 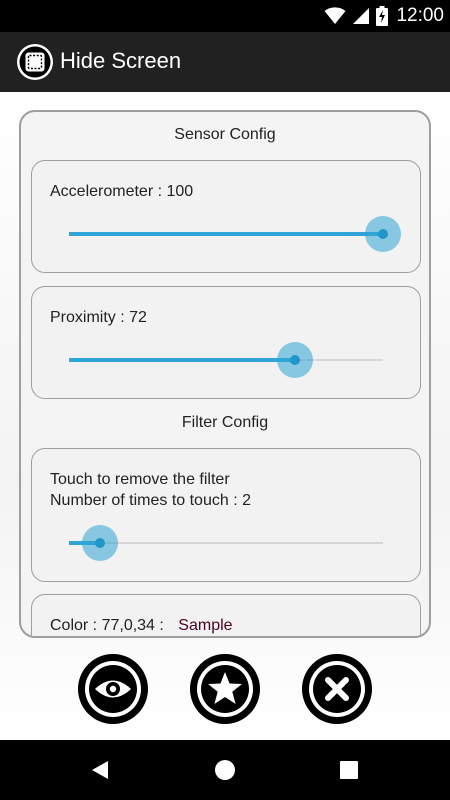 I want to click on touch-label: Touch to remove the filter, so click(x=140, y=479).